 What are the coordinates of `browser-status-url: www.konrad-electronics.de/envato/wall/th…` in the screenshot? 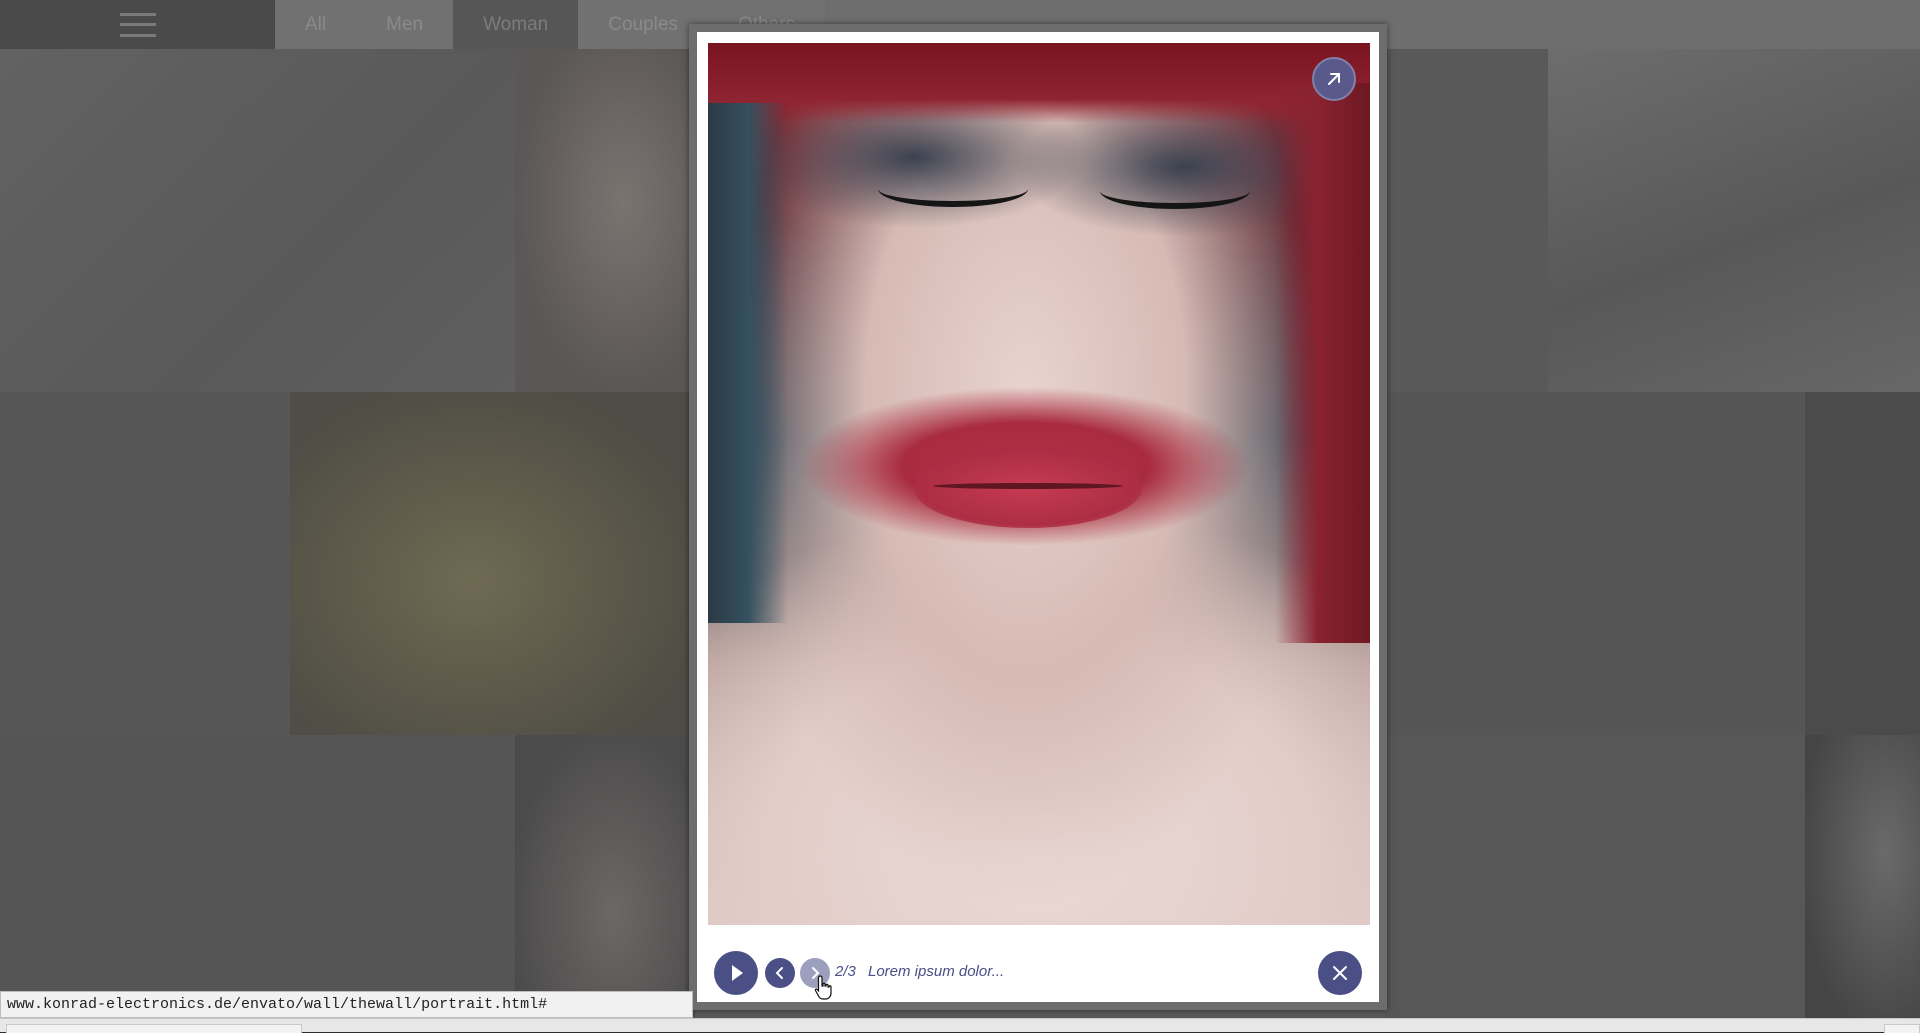 It's located at (346, 1004).